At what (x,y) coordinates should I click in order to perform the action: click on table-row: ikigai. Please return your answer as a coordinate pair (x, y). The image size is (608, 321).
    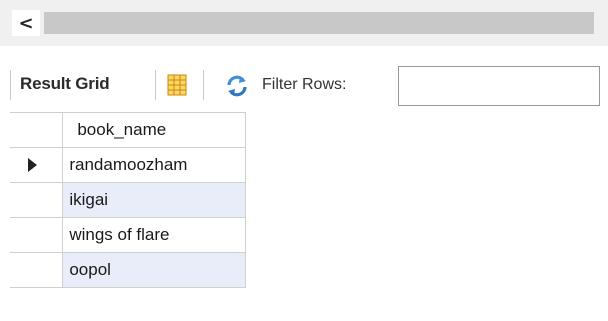
    Looking at the image, I should click on (128, 200).